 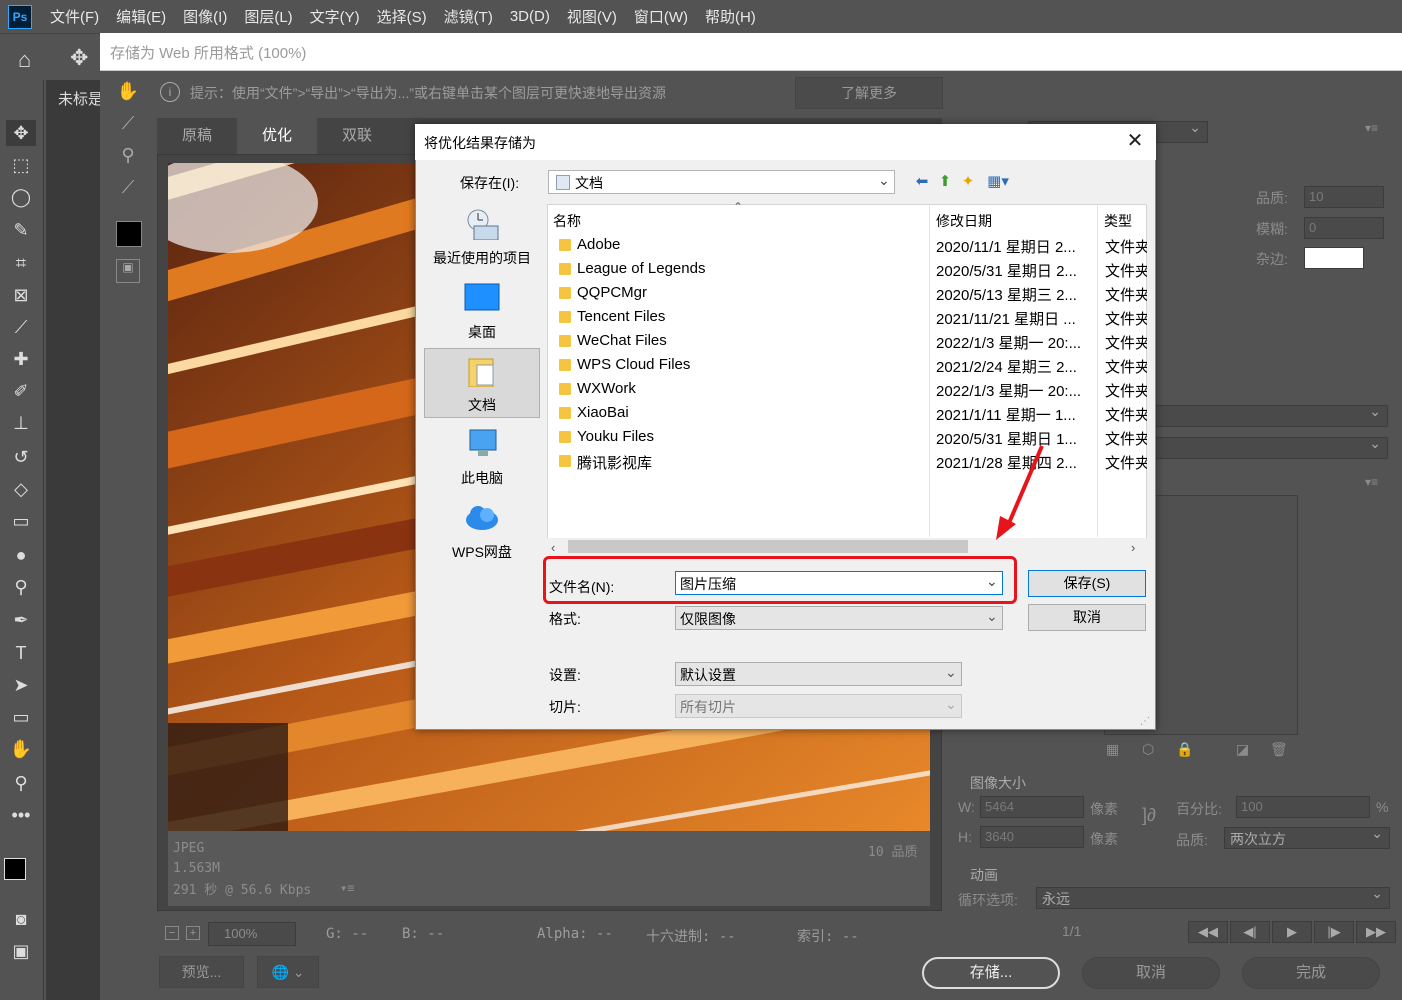 I want to click on place-wps-cloud: WPS网盘, so click(x=482, y=531).